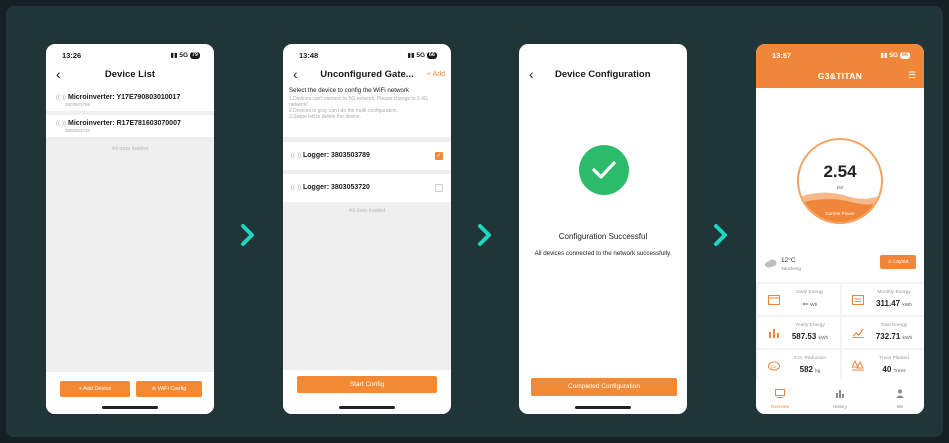 The height and width of the screenshot is (443, 949). What do you see at coordinates (799, 299) in the screenshot?
I see `stat-daily-energy: Daily Energy -- Wh` at bounding box center [799, 299].